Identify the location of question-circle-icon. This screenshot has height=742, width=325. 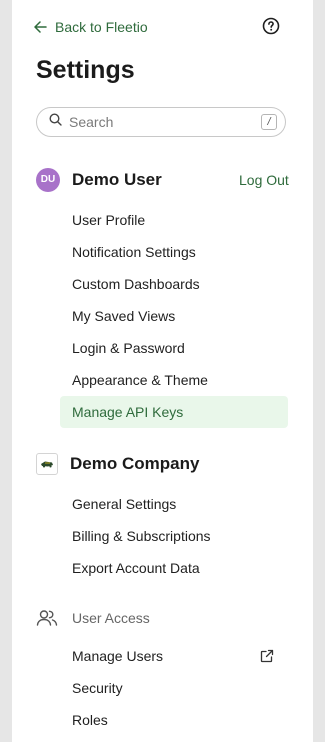
(271, 26).